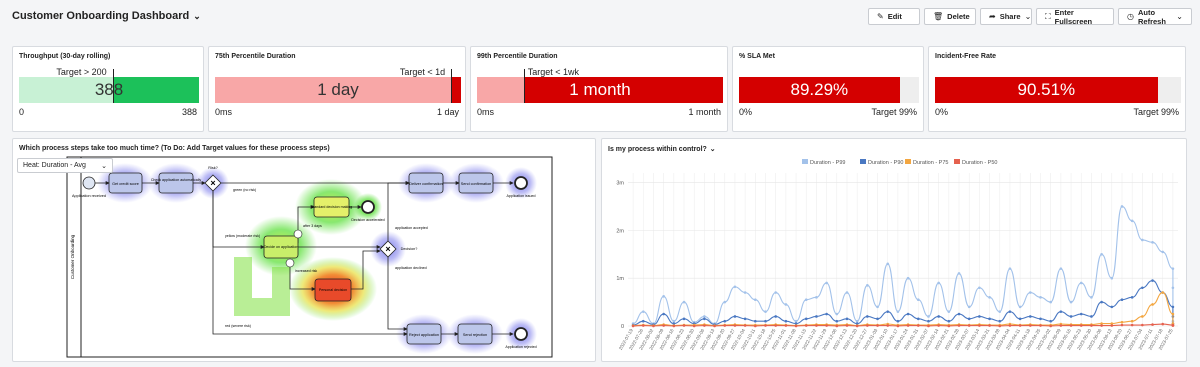 The image size is (1200, 367). Describe the element at coordinates (828, 89) in the screenshot. I see `kpi-panel: % SLA Met 89.29% 0% Target 99%` at that location.